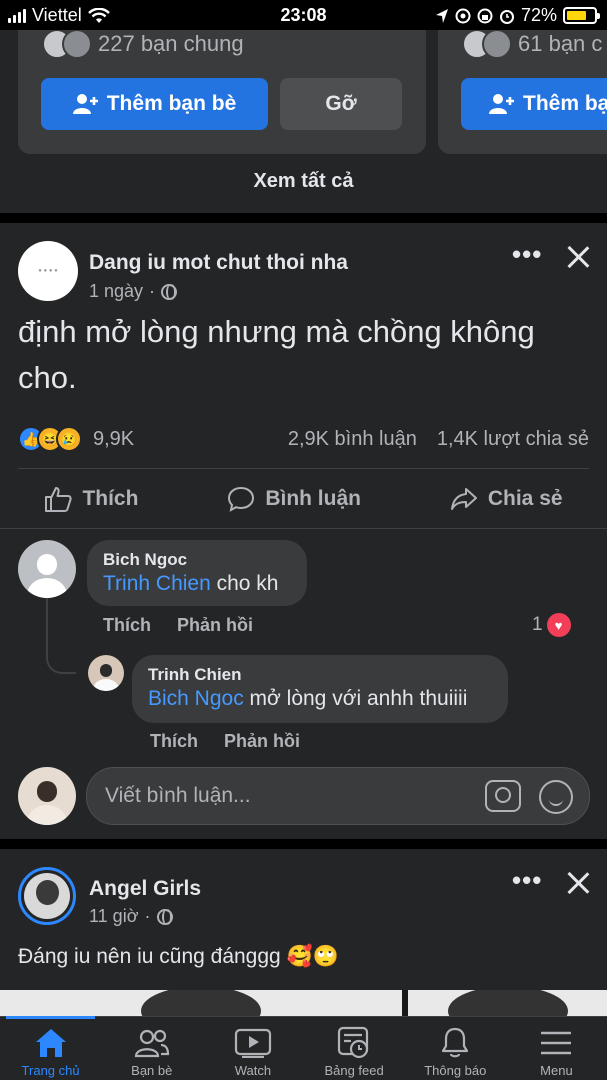  I want to click on commenter-name: Bich Ngoc, so click(197, 560).